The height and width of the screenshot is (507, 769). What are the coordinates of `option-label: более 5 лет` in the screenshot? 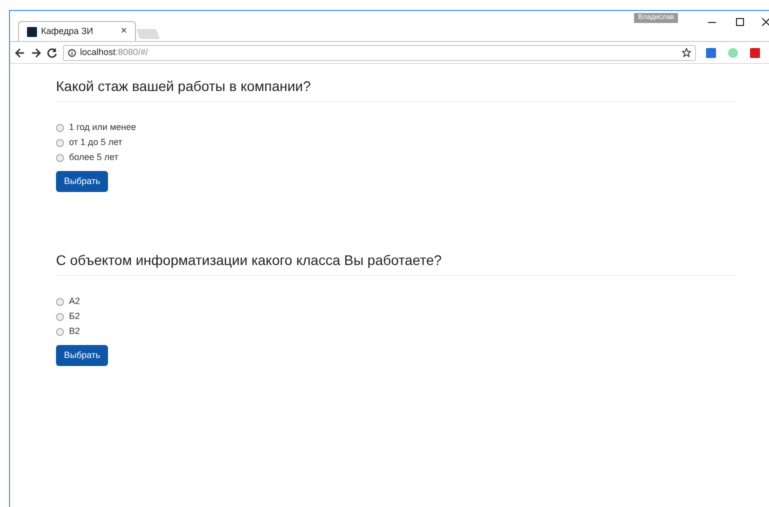 It's located at (93, 157).